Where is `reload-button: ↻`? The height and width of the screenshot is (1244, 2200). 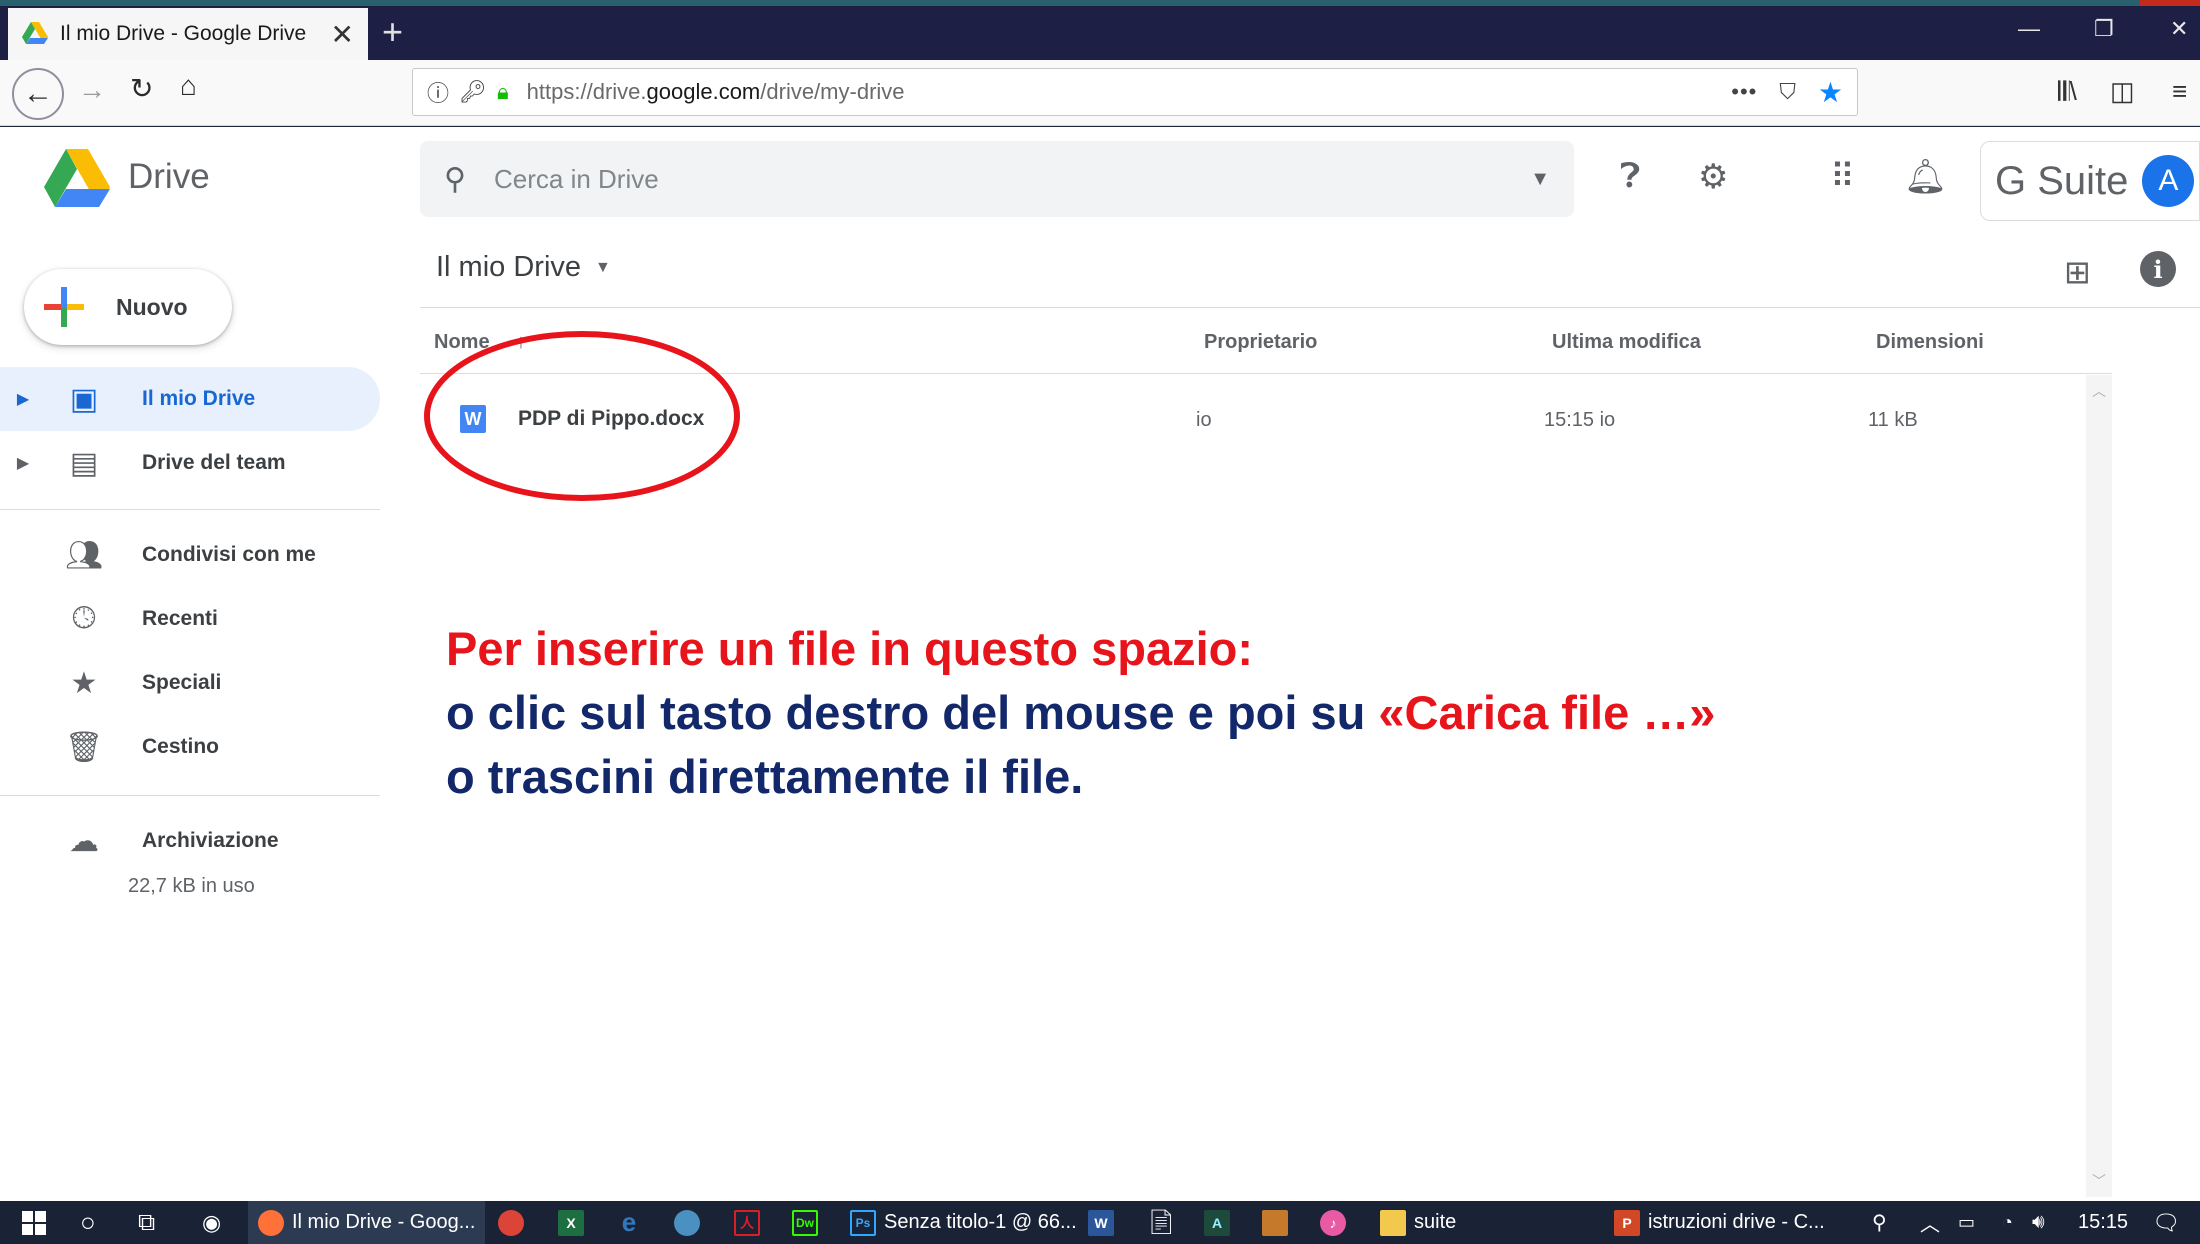 reload-button: ↻ is located at coordinates (141, 88).